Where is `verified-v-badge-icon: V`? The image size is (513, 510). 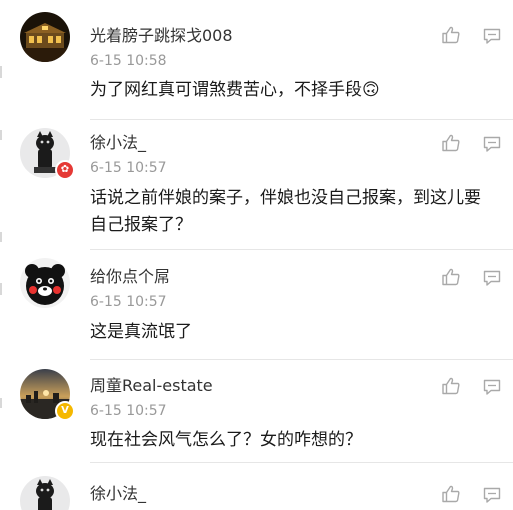 verified-v-badge-icon: V is located at coordinates (65, 411).